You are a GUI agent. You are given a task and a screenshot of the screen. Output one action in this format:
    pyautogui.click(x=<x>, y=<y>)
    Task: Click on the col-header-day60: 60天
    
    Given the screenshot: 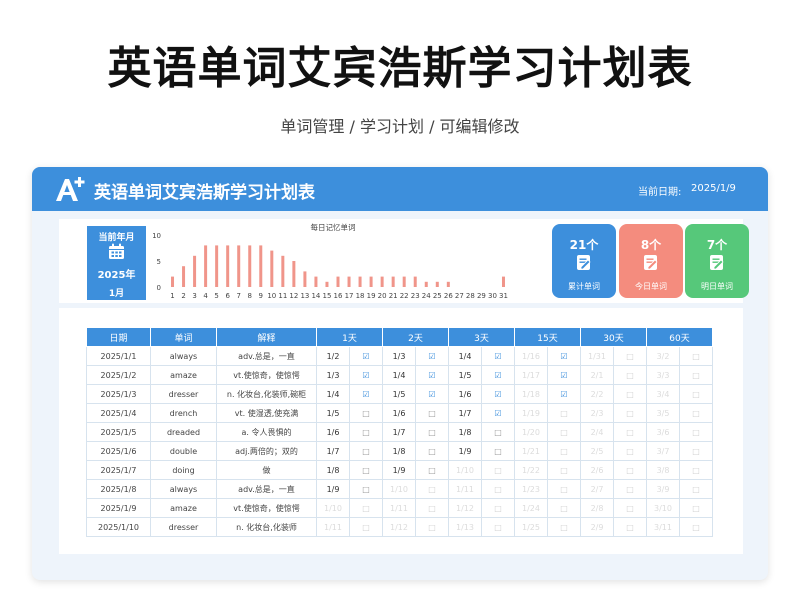 What is the action you would take?
    pyautogui.click(x=679, y=337)
    